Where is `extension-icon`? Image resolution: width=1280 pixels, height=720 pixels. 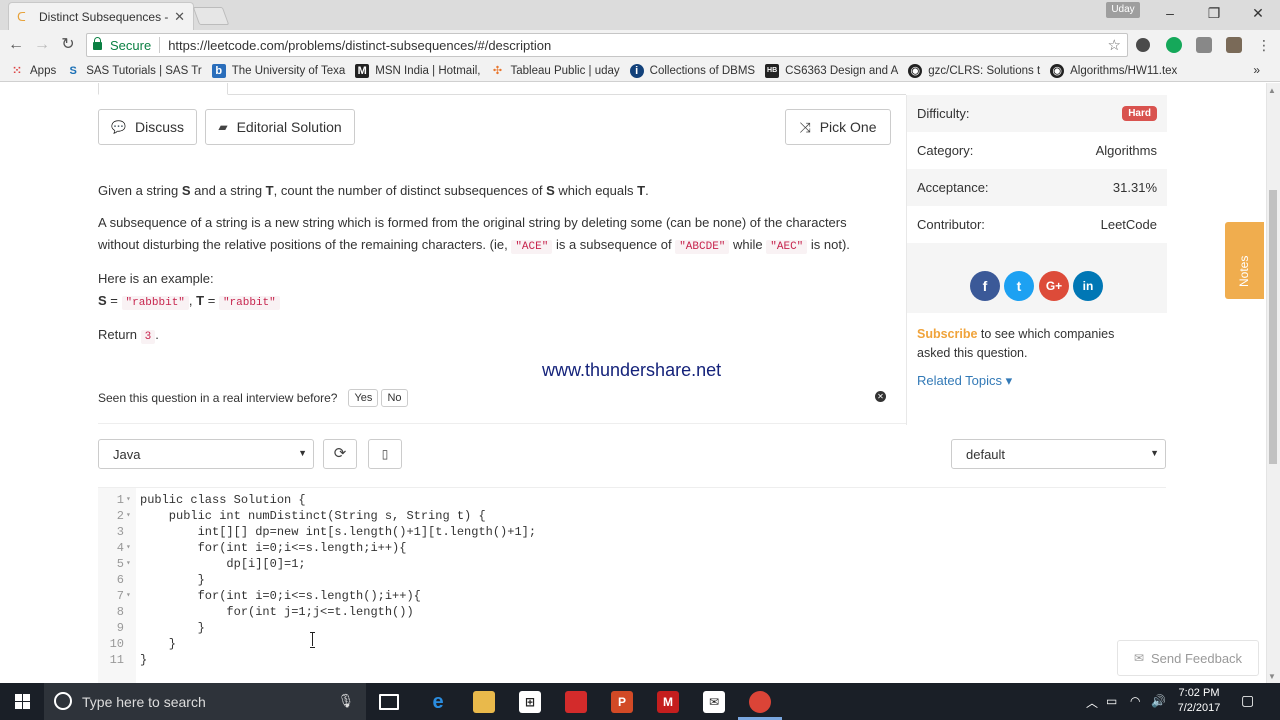 extension-icon is located at coordinates (1204, 45).